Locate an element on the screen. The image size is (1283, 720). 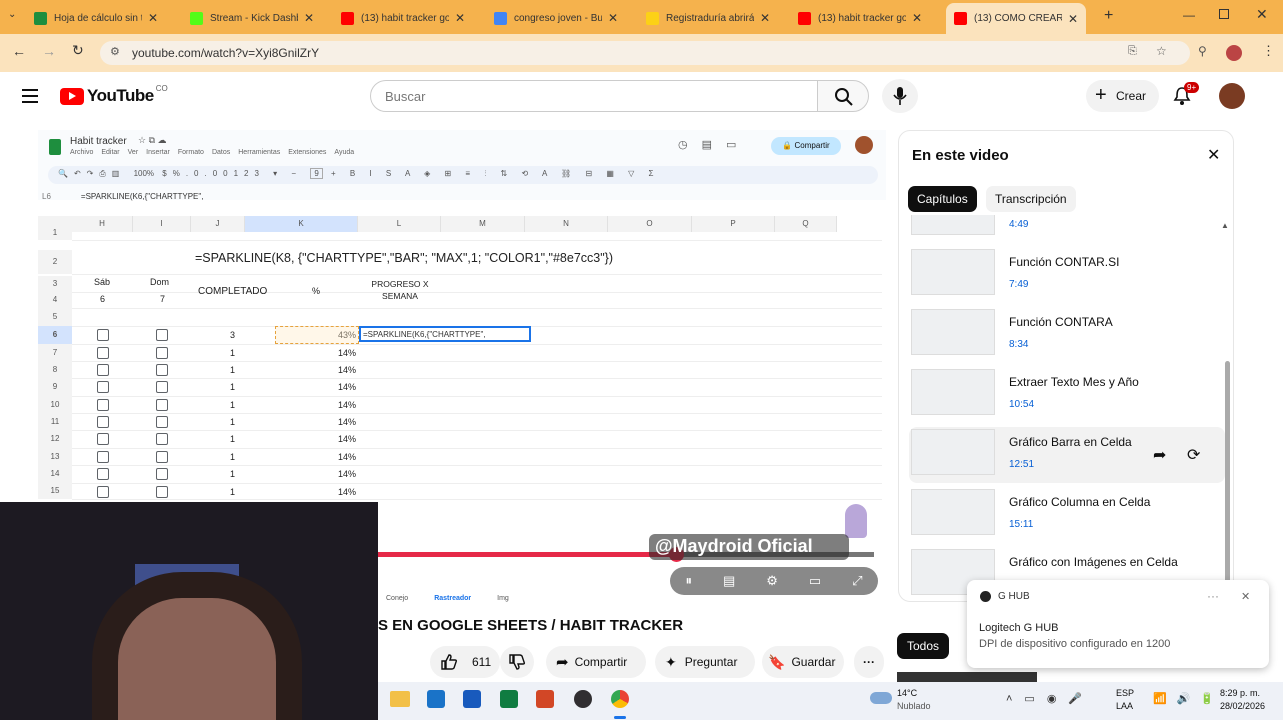
search-button is located at coordinates (843, 96).